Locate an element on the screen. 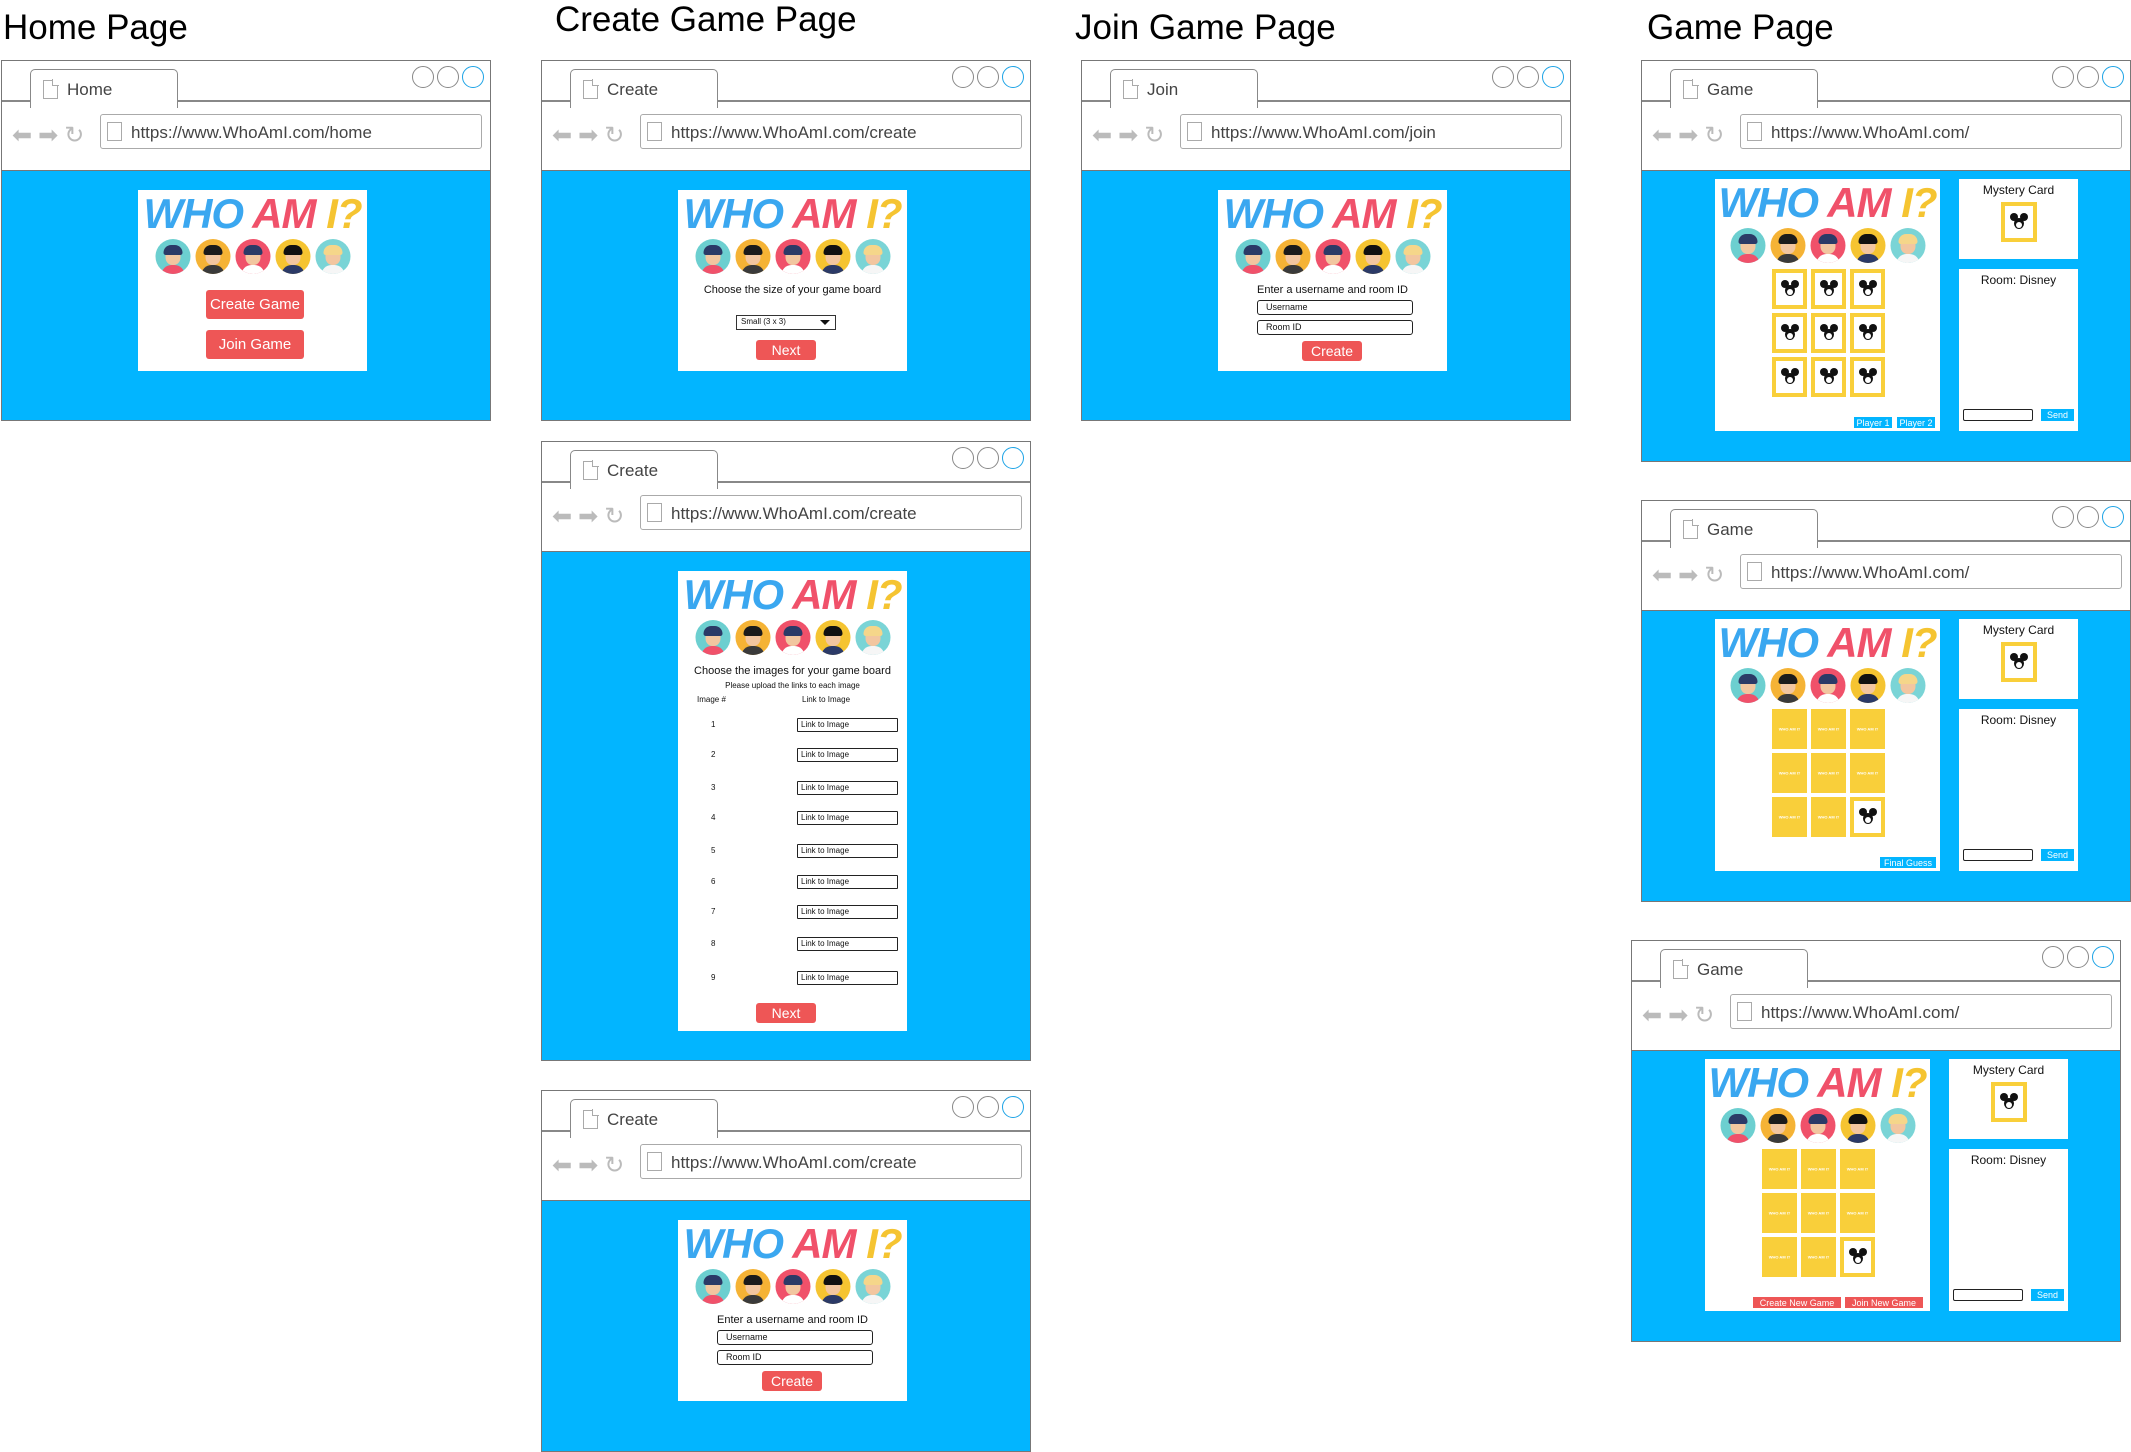  player-2-button: Player 2 is located at coordinates (1916, 422).